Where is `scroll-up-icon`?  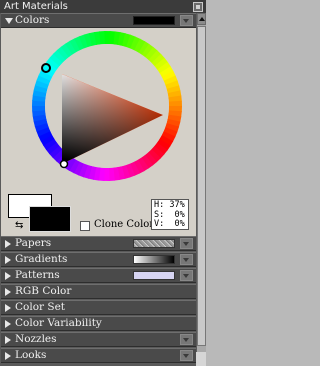
scroll-up-icon is located at coordinates (201, 19).